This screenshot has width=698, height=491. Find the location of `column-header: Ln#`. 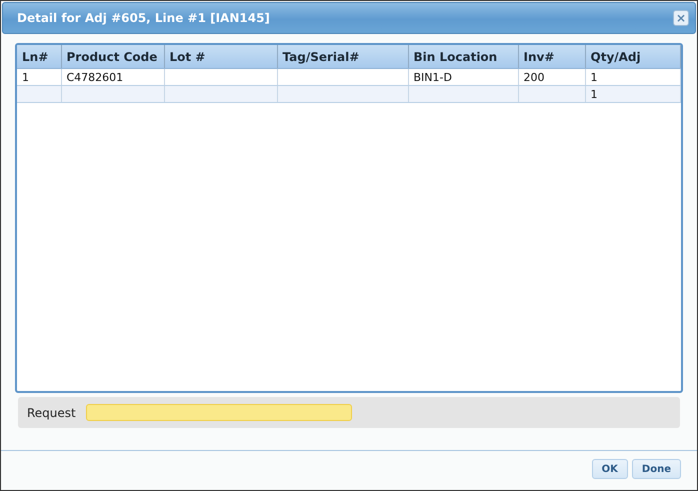

column-header: Ln# is located at coordinates (39, 56).